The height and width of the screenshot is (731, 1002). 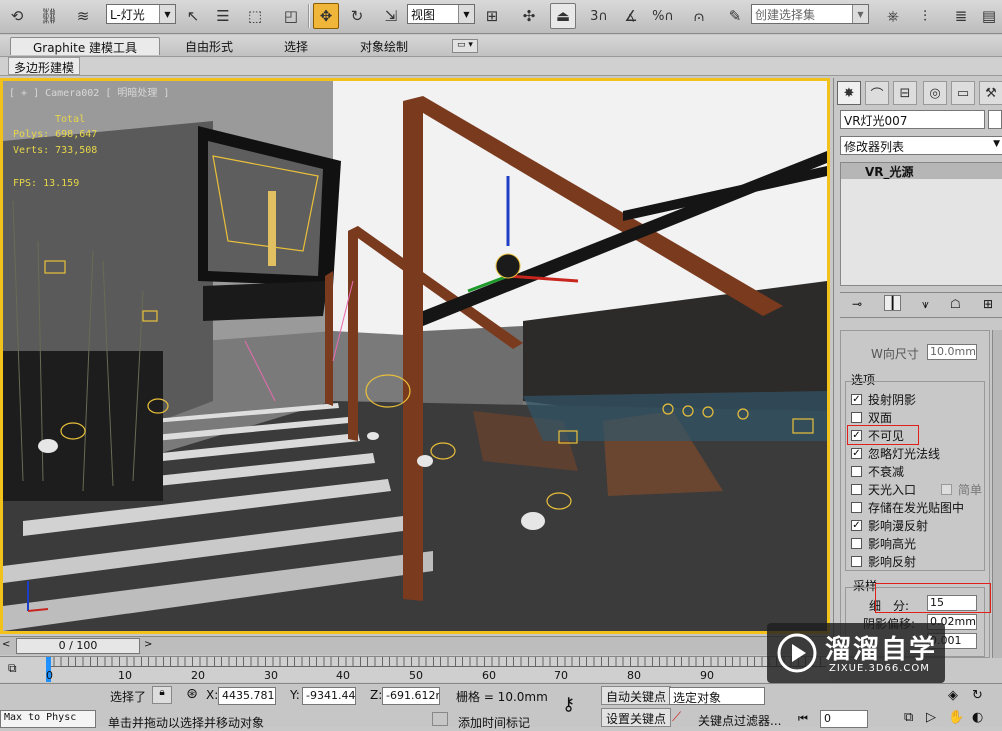 I want to click on tab-graphite-modeling: Graphite 建模工具, so click(x=85, y=46).